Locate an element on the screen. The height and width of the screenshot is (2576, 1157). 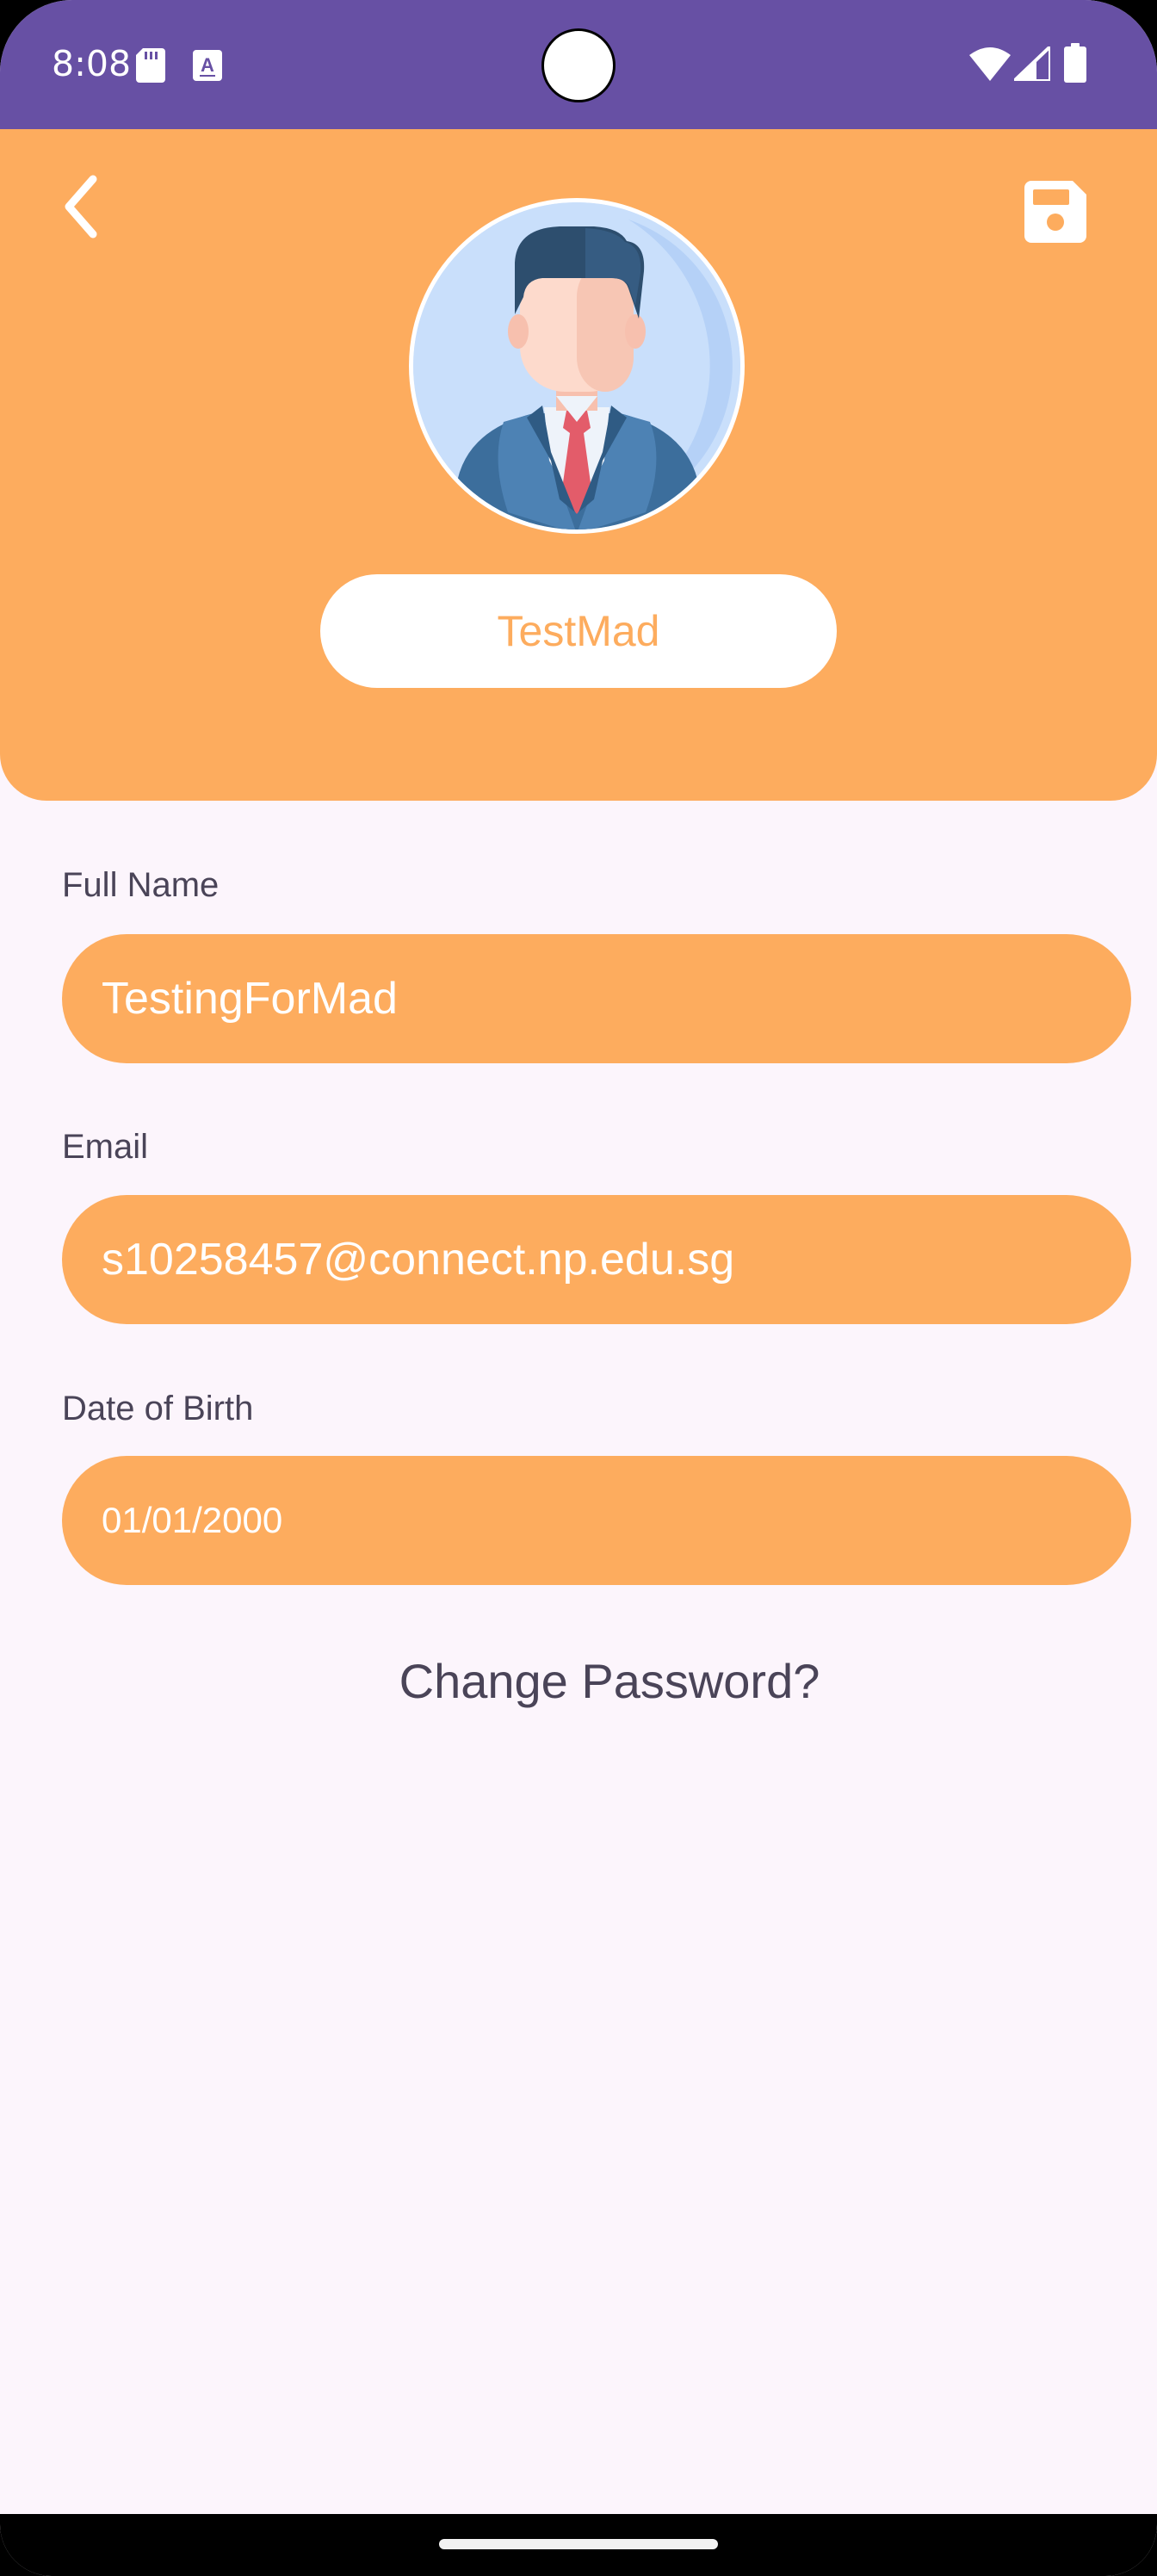
svg-text: A is located at coordinates (207, 65).